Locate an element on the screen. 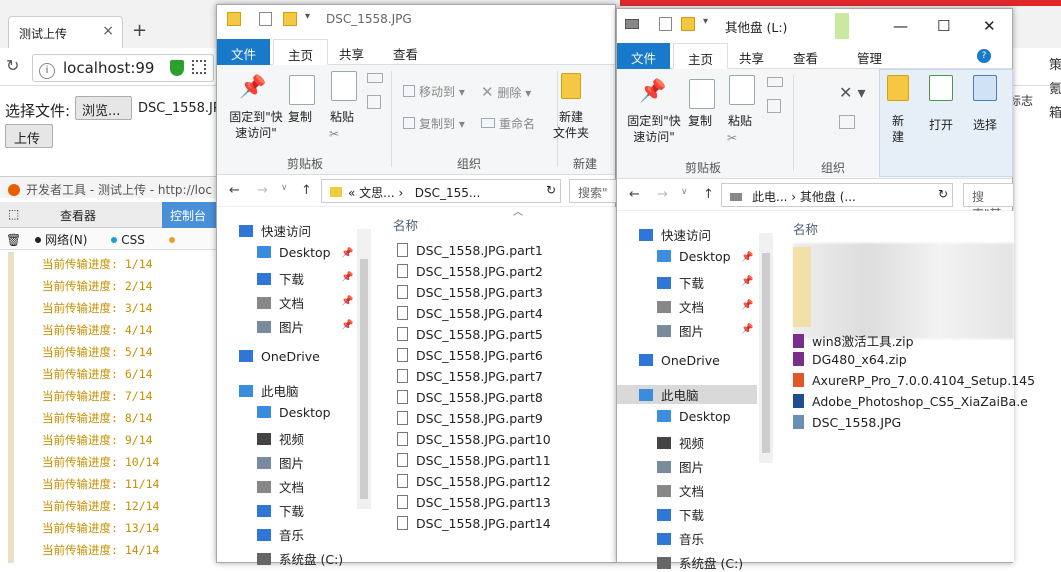 The width and height of the screenshot is (1061, 572). tab-console: 控制台 is located at coordinates (191, 215).